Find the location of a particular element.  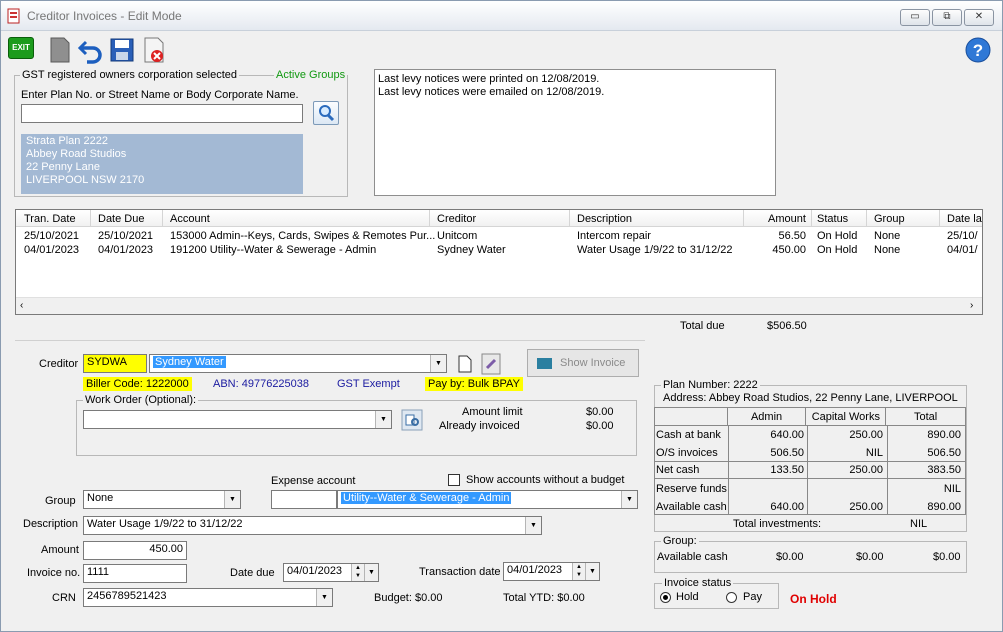

new-creditor-icon is located at coordinates (465, 364).